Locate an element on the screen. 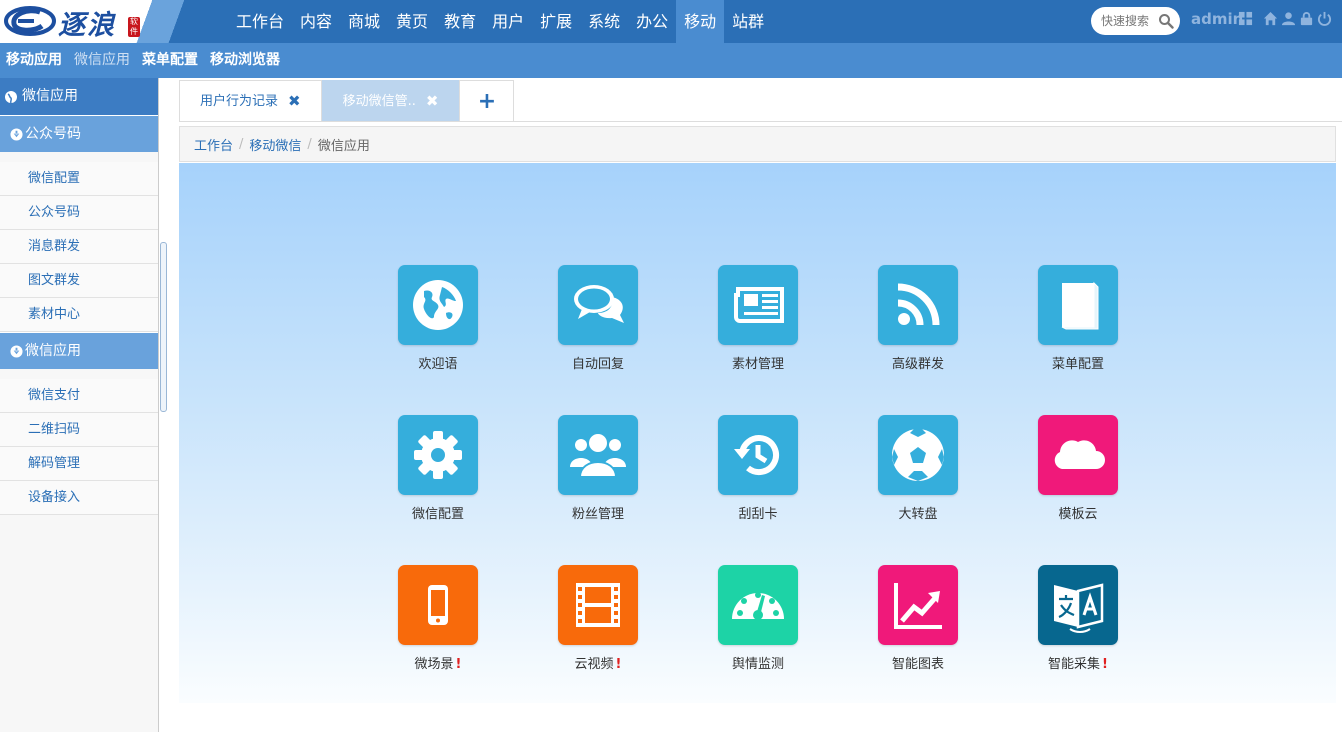 This screenshot has width=1342, height=732. globe-small-icon is located at coordinates (11, 96).